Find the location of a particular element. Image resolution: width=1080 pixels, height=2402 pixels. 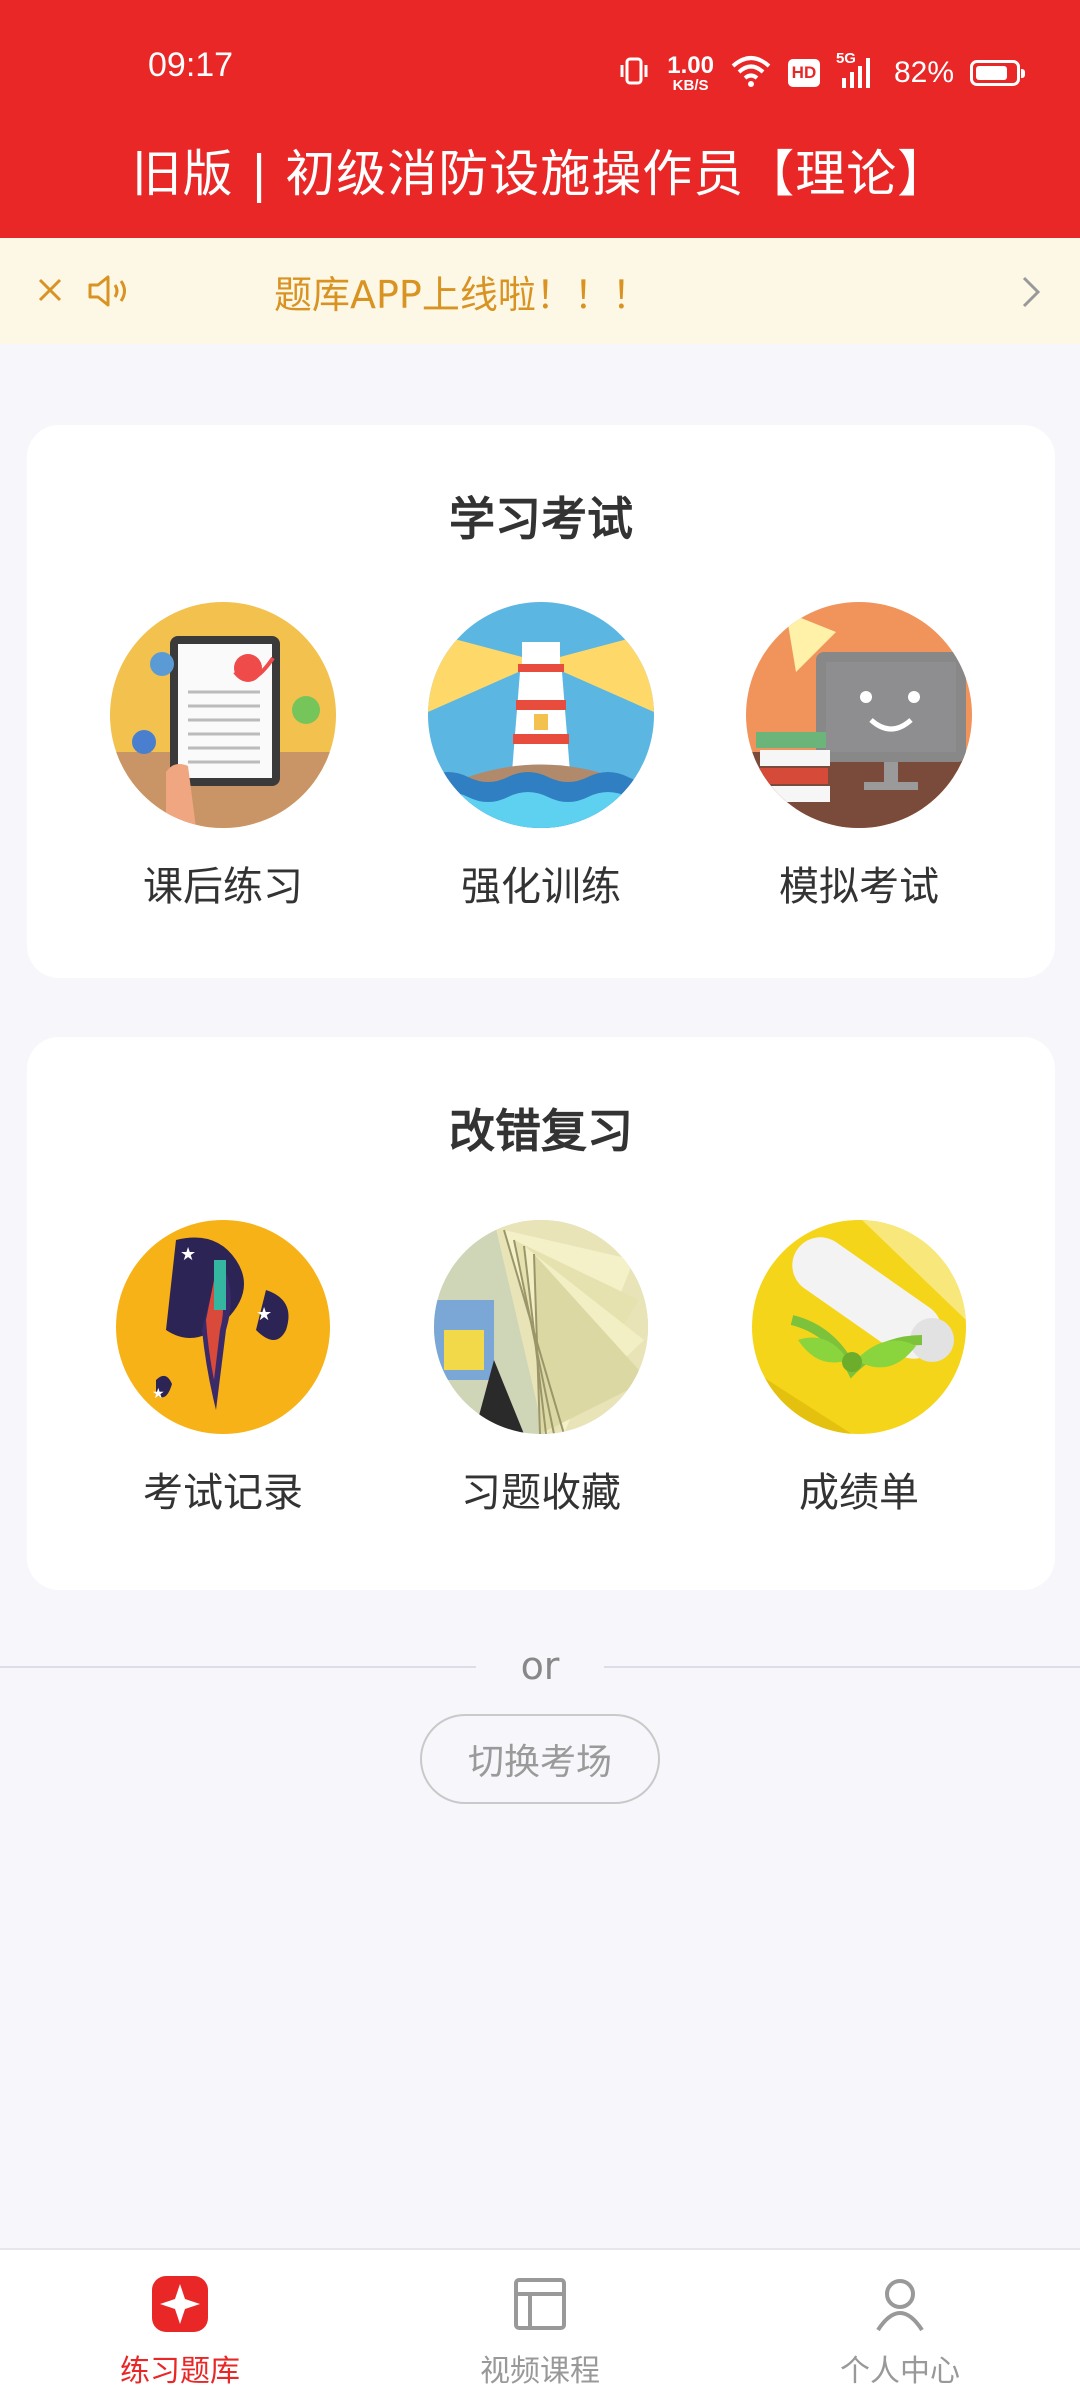

intensive-training-button: 强化训练 is located at coordinates (541, 757).